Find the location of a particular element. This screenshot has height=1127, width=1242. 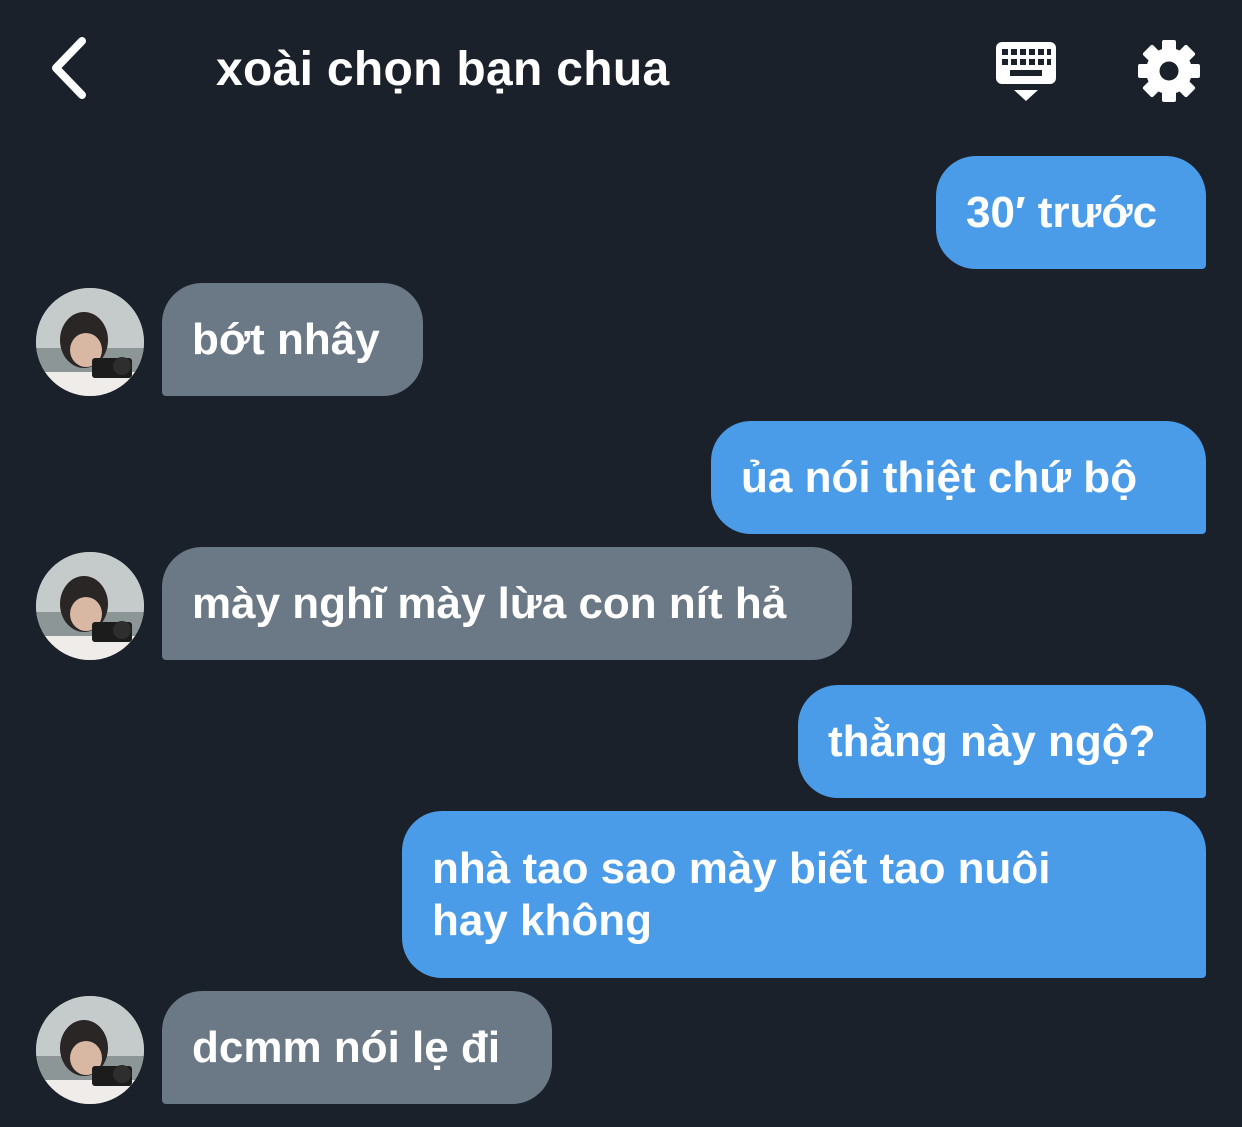

message-text: mày nghĩ mày lừa con nít hả is located at coordinates (489, 603).